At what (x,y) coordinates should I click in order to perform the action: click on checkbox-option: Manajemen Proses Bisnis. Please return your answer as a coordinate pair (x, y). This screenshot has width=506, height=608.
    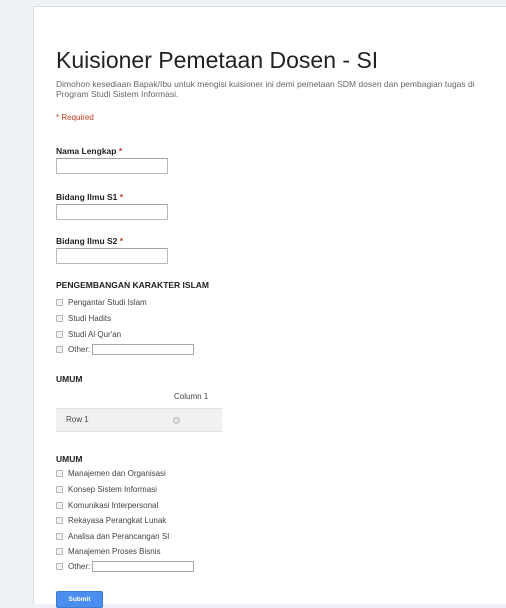
    Looking at the image, I should click on (108, 551).